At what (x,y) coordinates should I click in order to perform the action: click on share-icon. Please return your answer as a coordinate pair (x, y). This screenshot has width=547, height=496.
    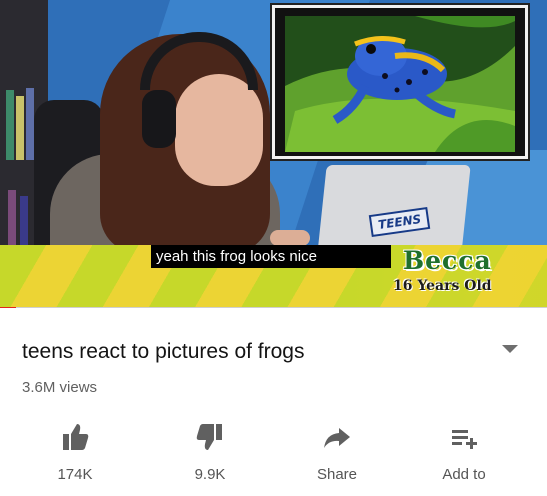
    Looking at the image, I should click on (337, 438).